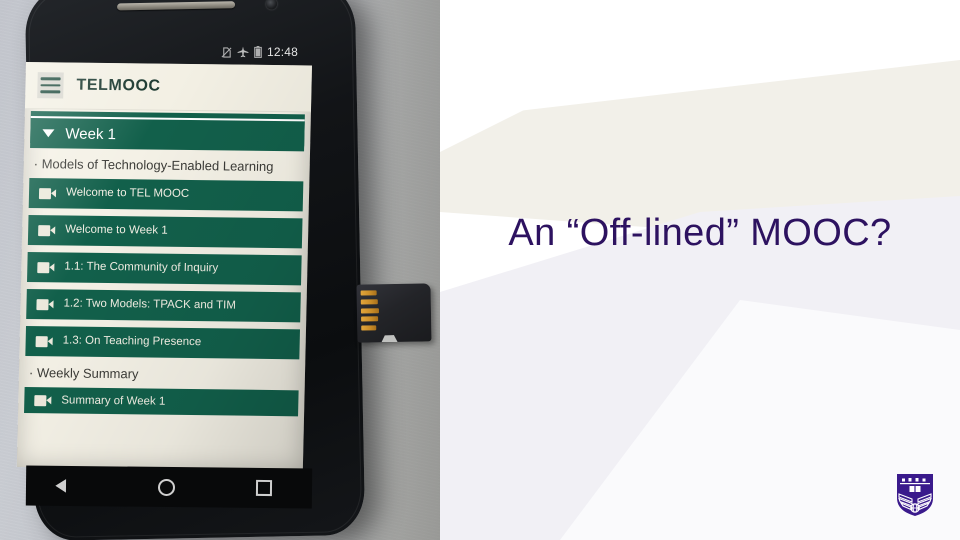  What do you see at coordinates (50, 85) in the screenshot?
I see `hamburger-menu-icon` at bounding box center [50, 85].